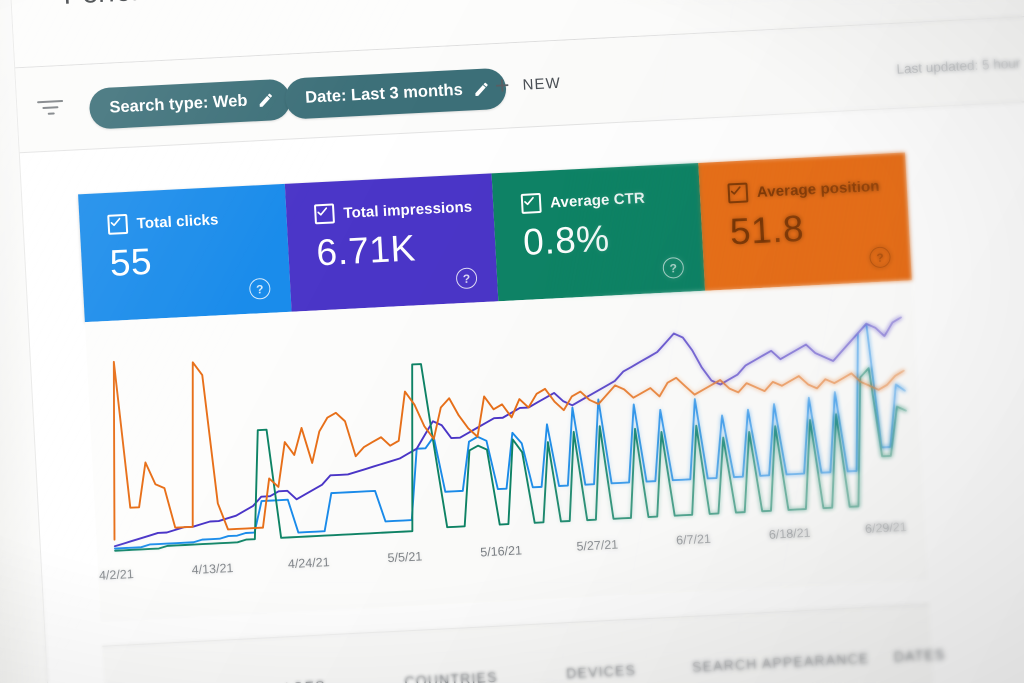 The image size is (1024, 683). Describe the element at coordinates (178, 104) in the screenshot. I see `filter-chip-label: Search type: Web` at that location.